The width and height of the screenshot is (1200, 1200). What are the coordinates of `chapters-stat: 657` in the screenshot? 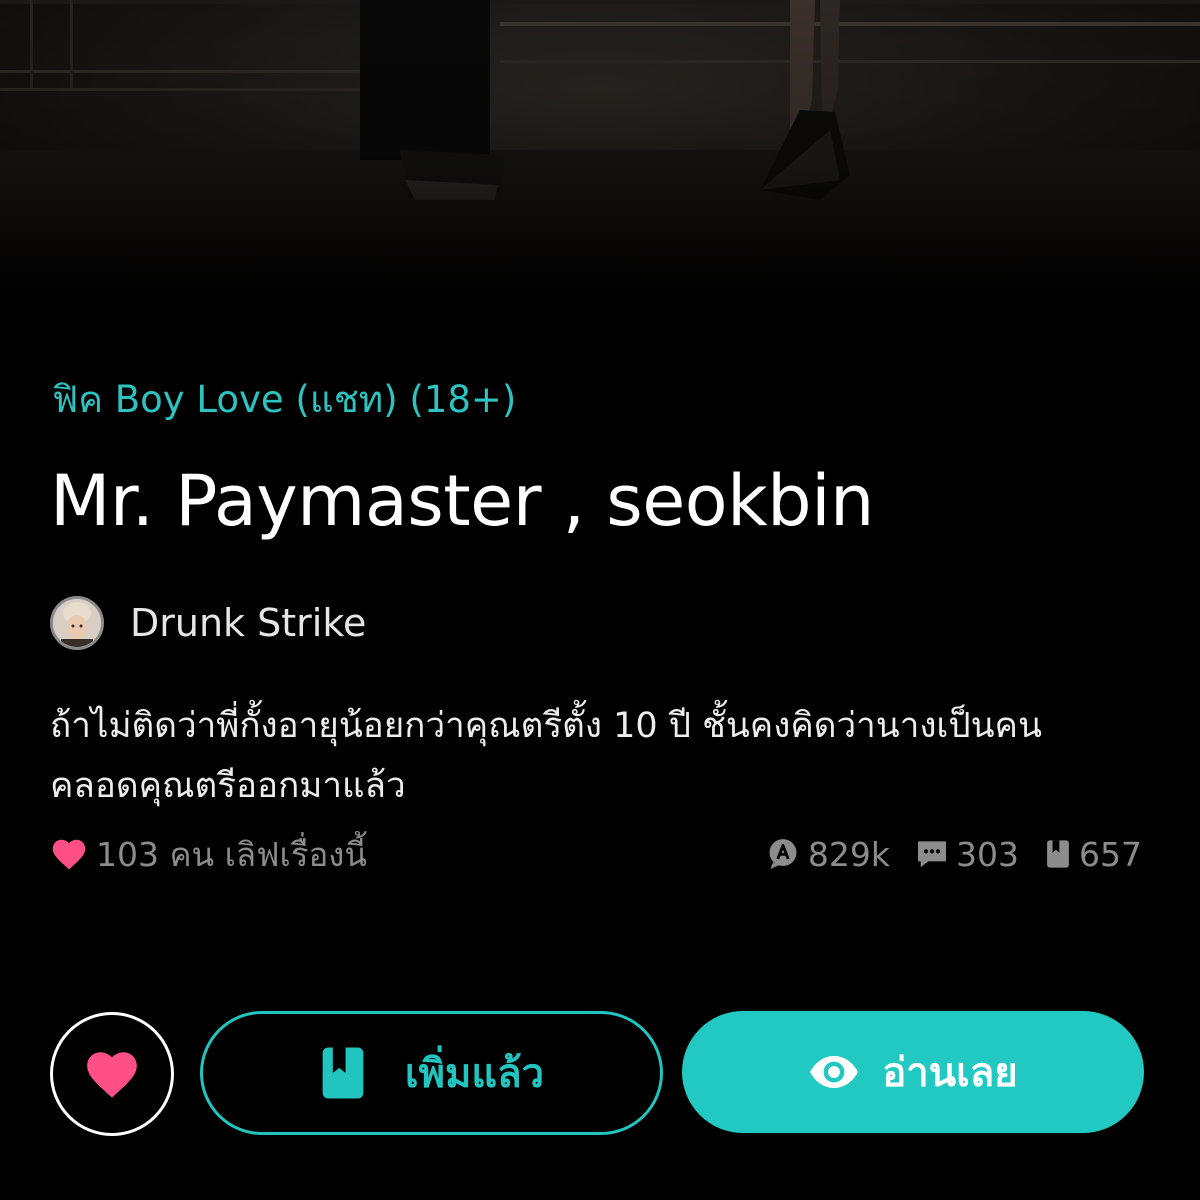 It's located at (1093, 854).